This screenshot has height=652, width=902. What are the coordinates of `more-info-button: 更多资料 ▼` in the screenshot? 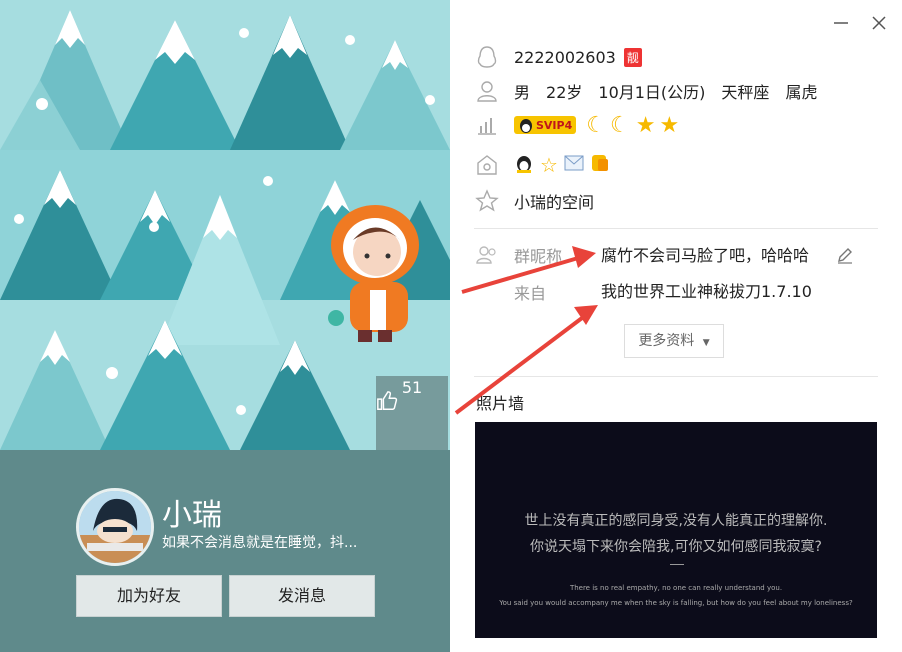 It's located at (674, 341).